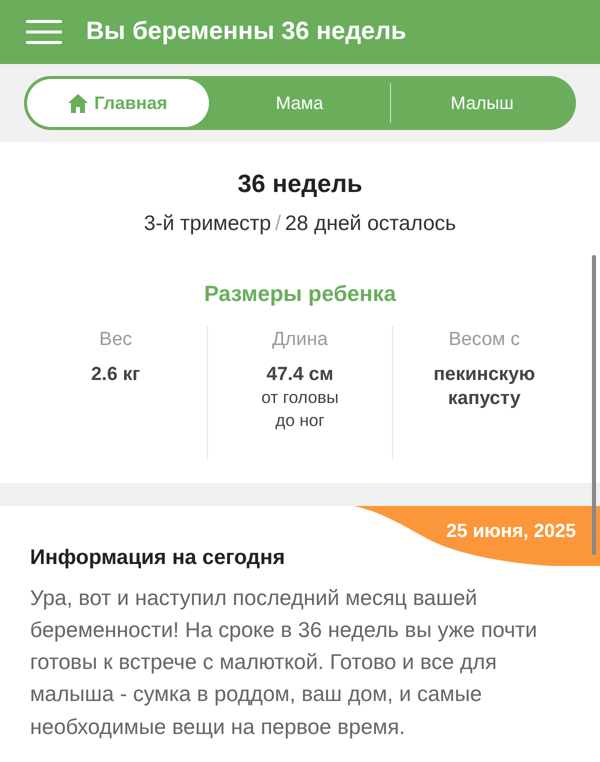  What do you see at coordinates (300, 294) in the screenshot?
I see `section-title: Размеры ребенка` at bounding box center [300, 294].